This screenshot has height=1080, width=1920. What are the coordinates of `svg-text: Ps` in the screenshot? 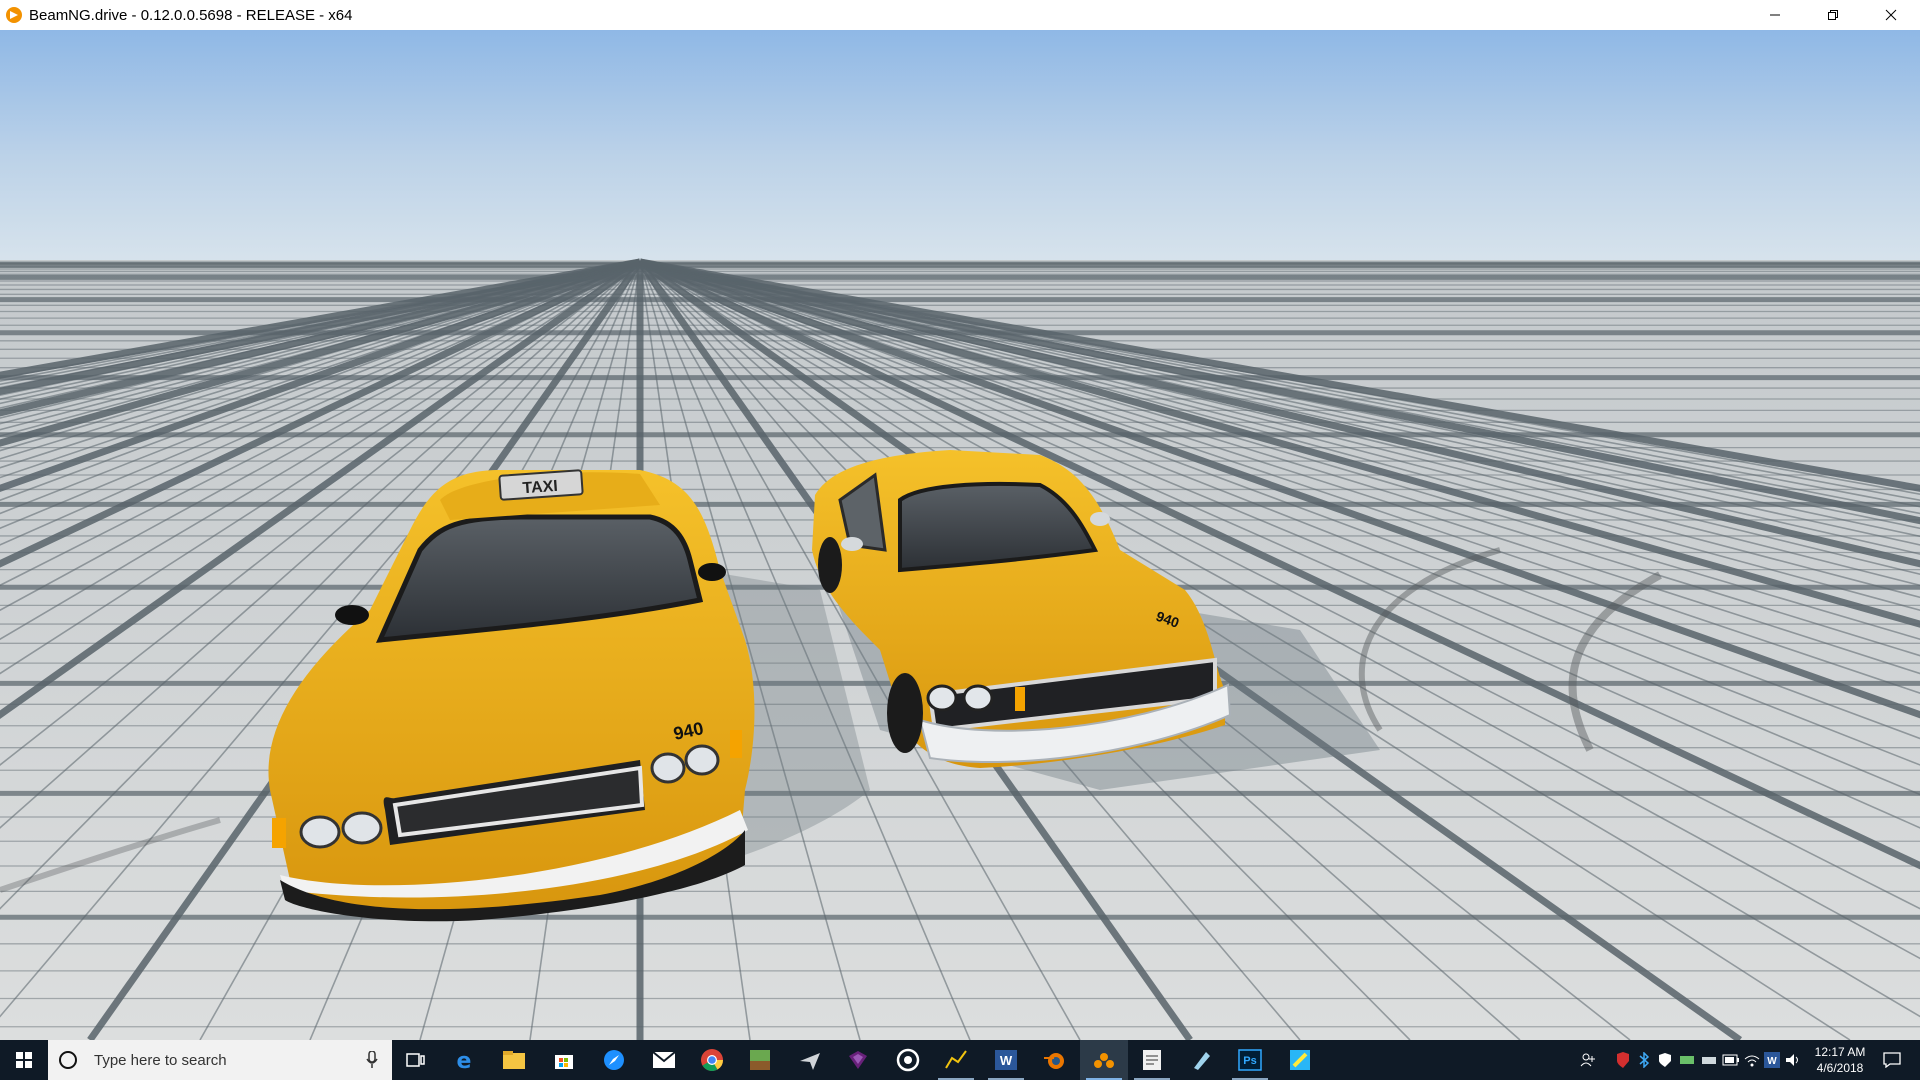 It's located at (1249, 1061).